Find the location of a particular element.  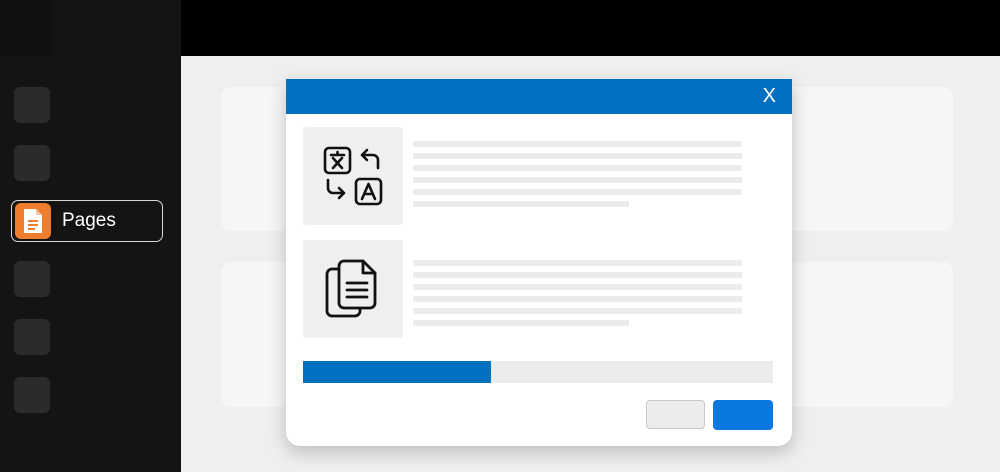

translate-icon is located at coordinates (353, 176).